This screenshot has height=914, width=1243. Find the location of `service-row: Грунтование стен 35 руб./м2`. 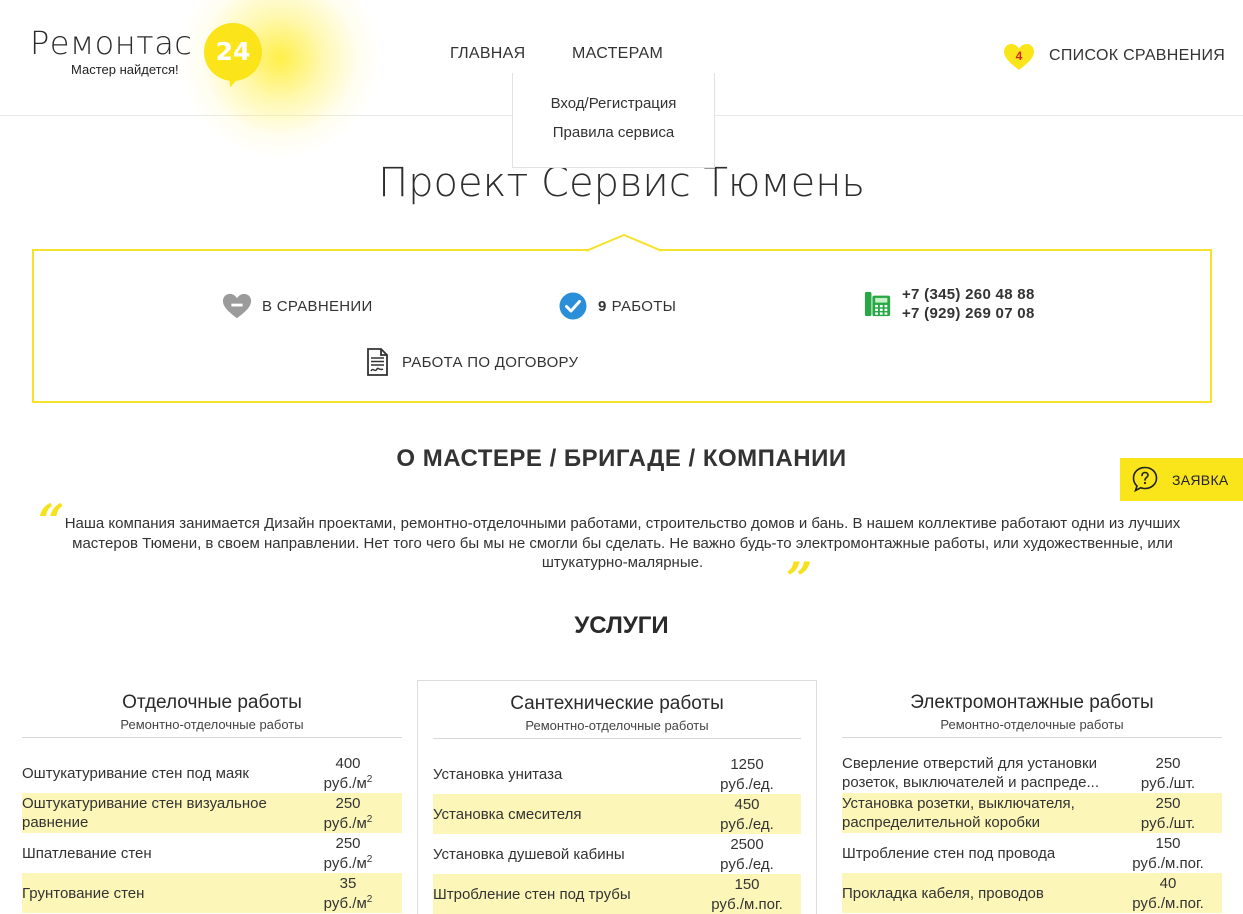

service-row: Грунтование стен 35 руб./м2 is located at coordinates (212, 893).